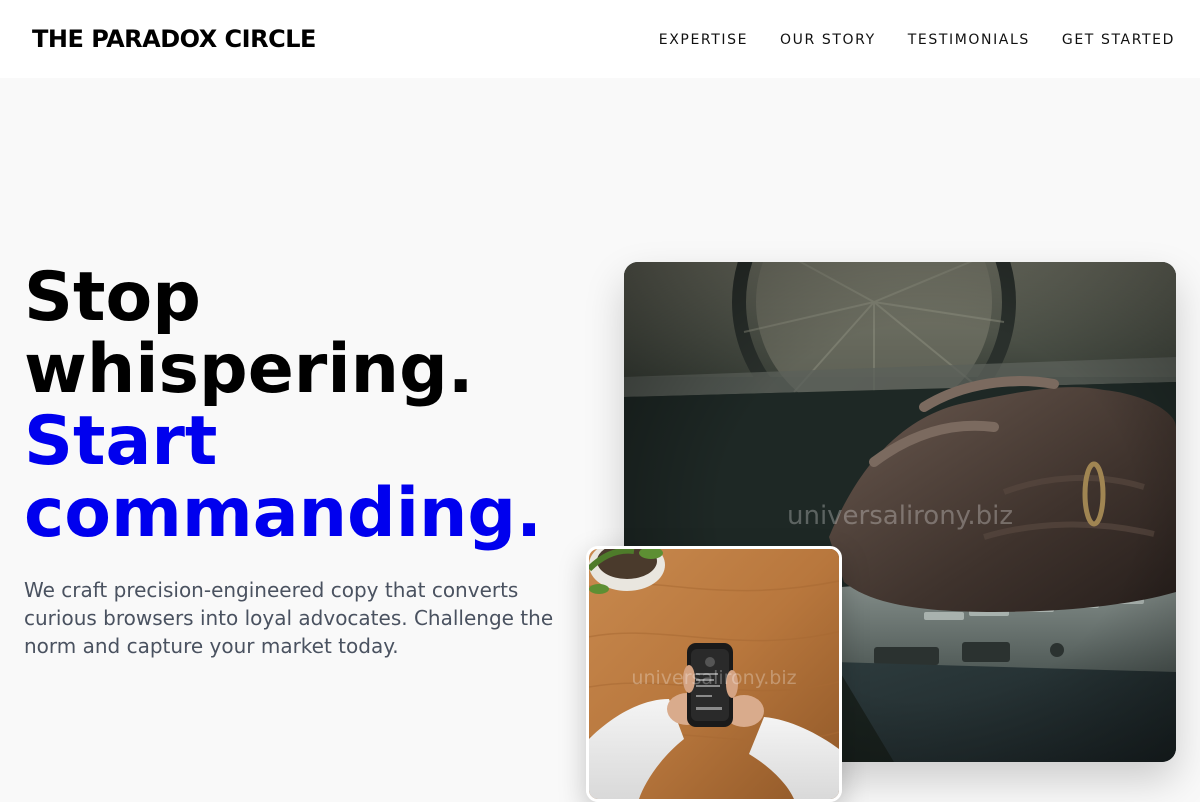 The height and width of the screenshot is (802, 1200). Describe the element at coordinates (249, 369) in the screenshot. I see `hero-headline-line: whispering.` at that location.